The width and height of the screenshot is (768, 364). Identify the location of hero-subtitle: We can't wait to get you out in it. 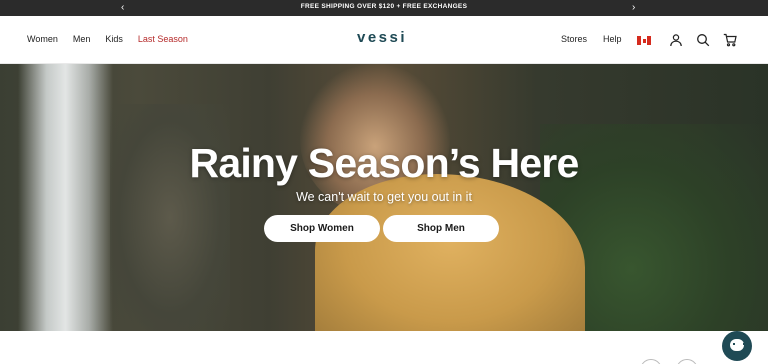
(384, 197).